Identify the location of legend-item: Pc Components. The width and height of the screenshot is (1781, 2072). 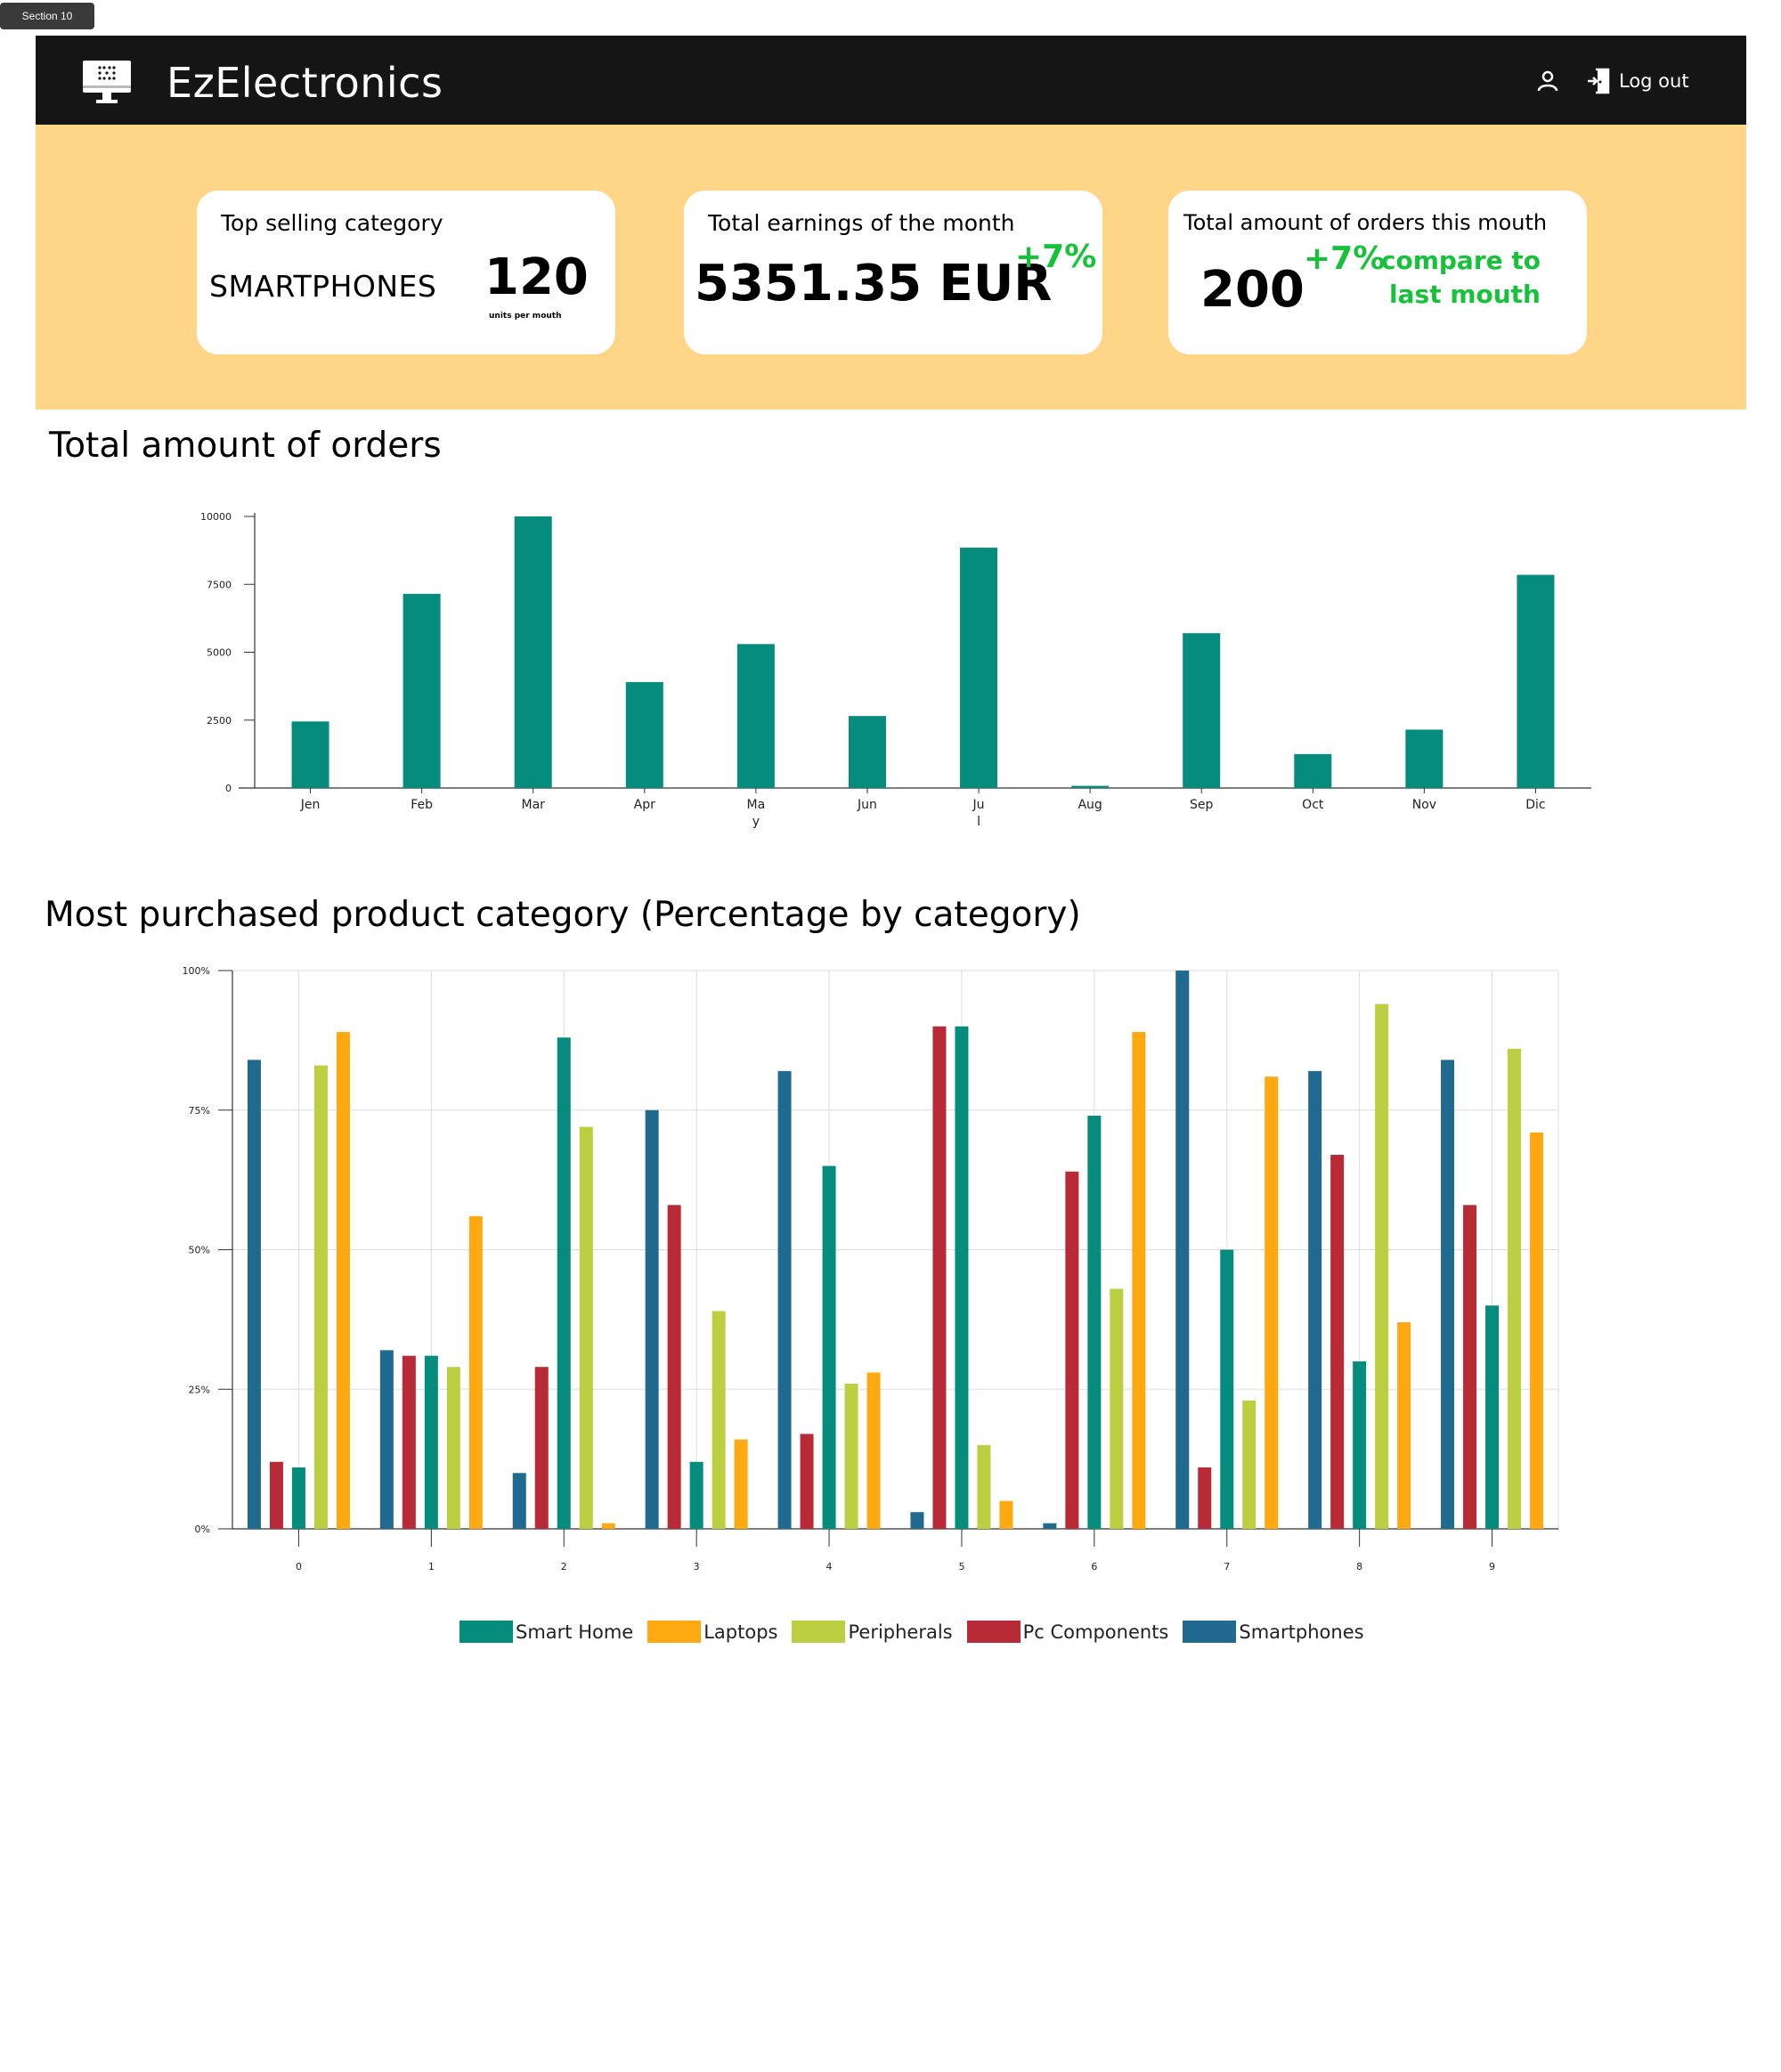
(1067, 1632).